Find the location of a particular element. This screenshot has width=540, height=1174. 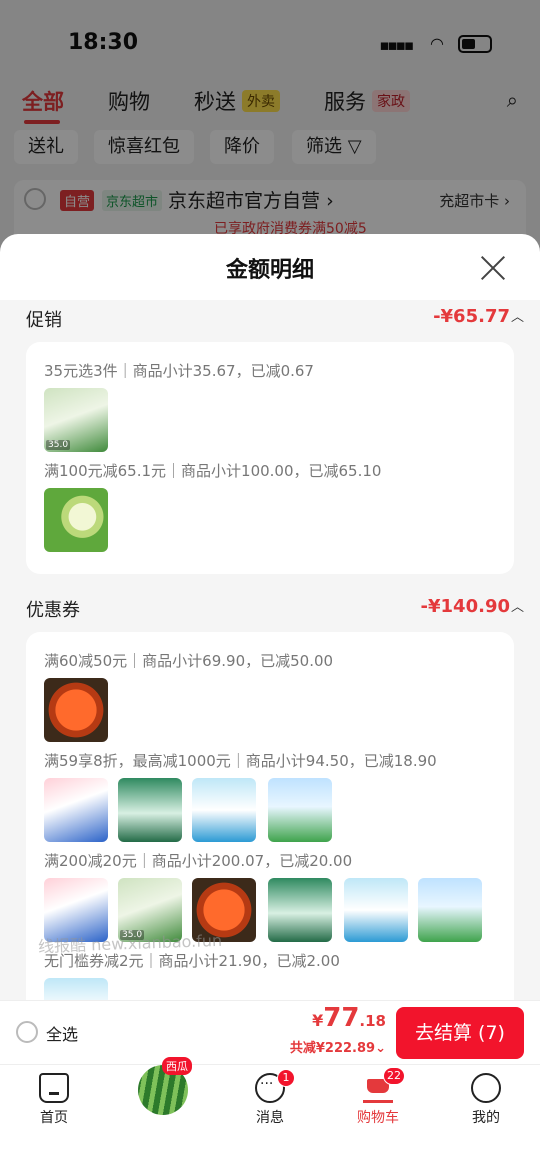

select-all-label: 全选 is located at coordinates (62, 1033).